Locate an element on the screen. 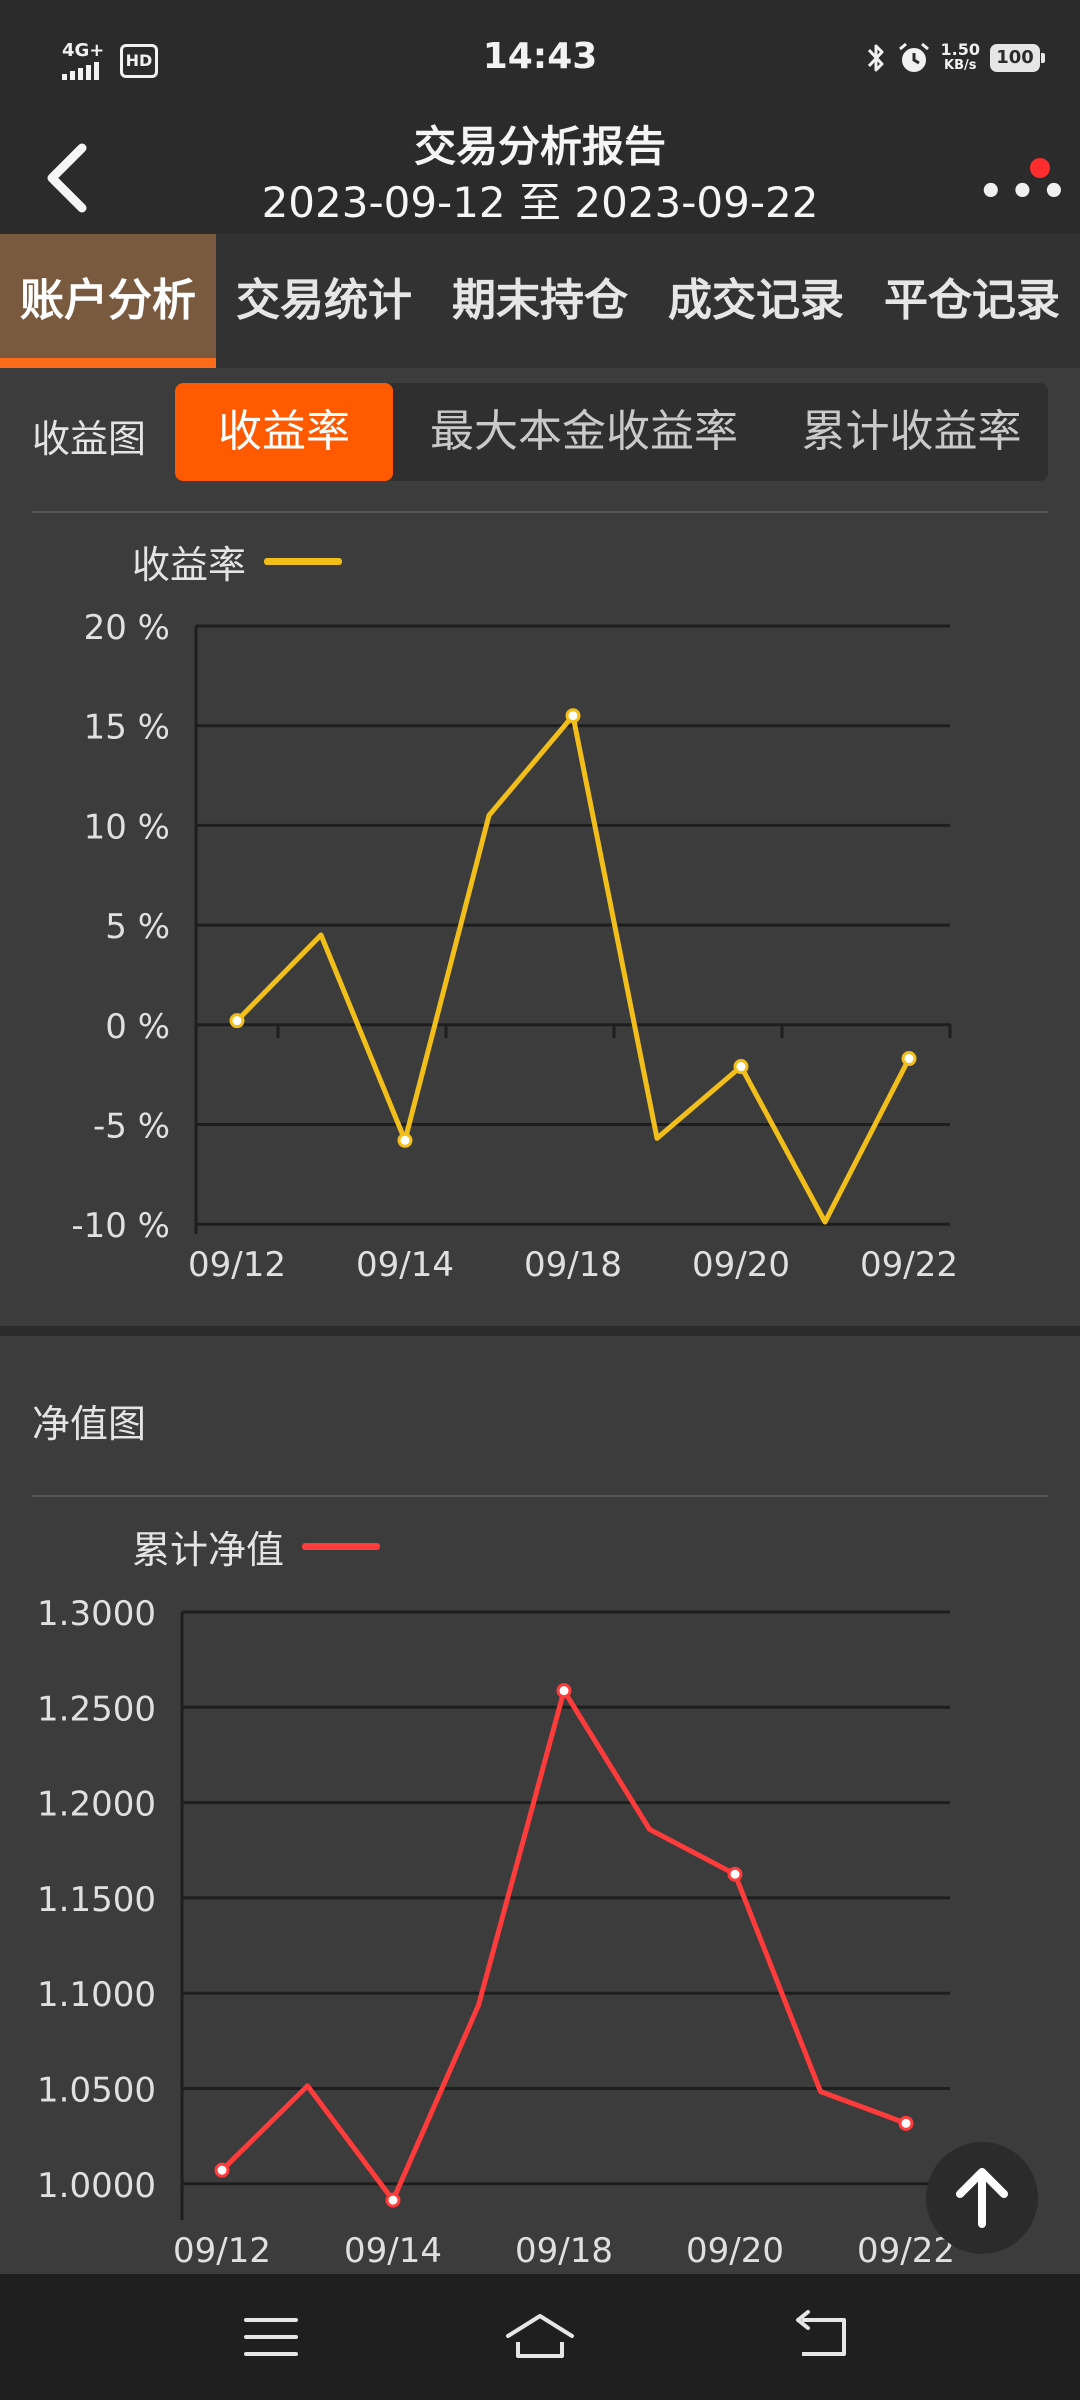 The image size is (1080, 2400). scroll-top-button is located at coordinates (982, 2198).